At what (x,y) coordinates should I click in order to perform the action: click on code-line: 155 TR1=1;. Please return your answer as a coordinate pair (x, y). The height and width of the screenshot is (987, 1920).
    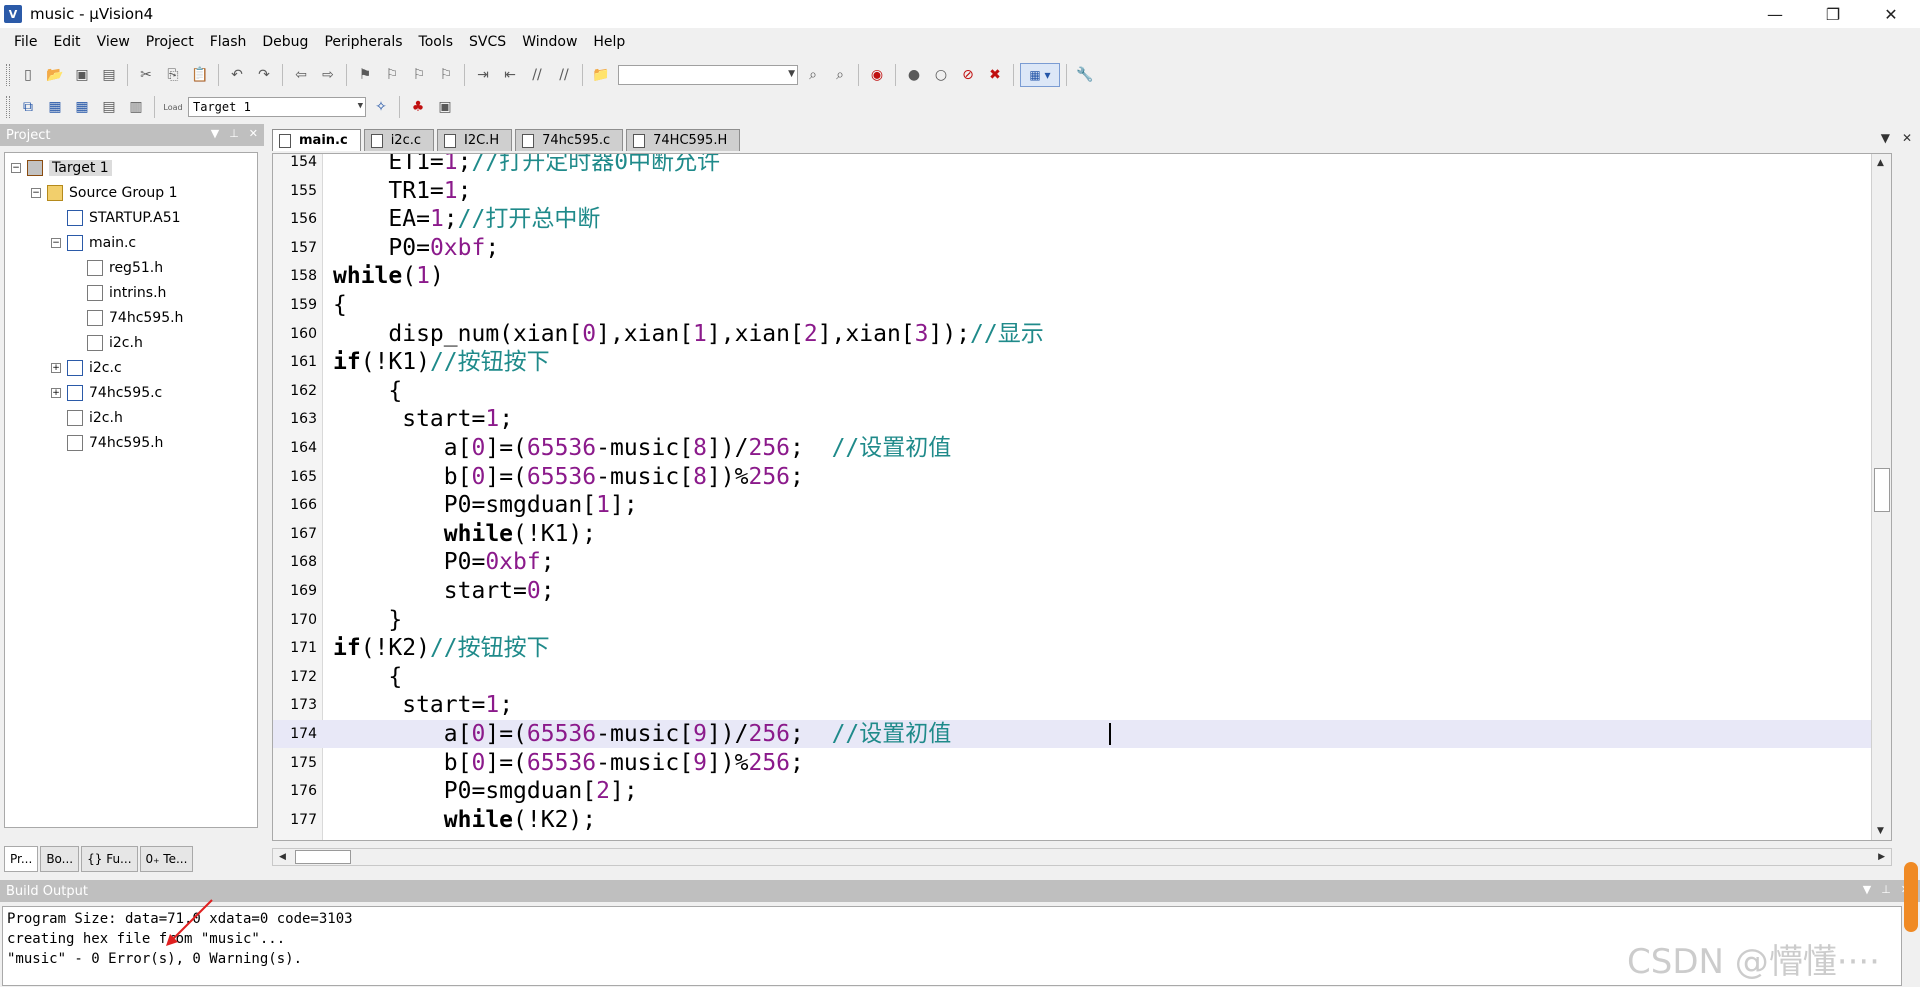
    Looking at the image, I should click on (1082, 191).